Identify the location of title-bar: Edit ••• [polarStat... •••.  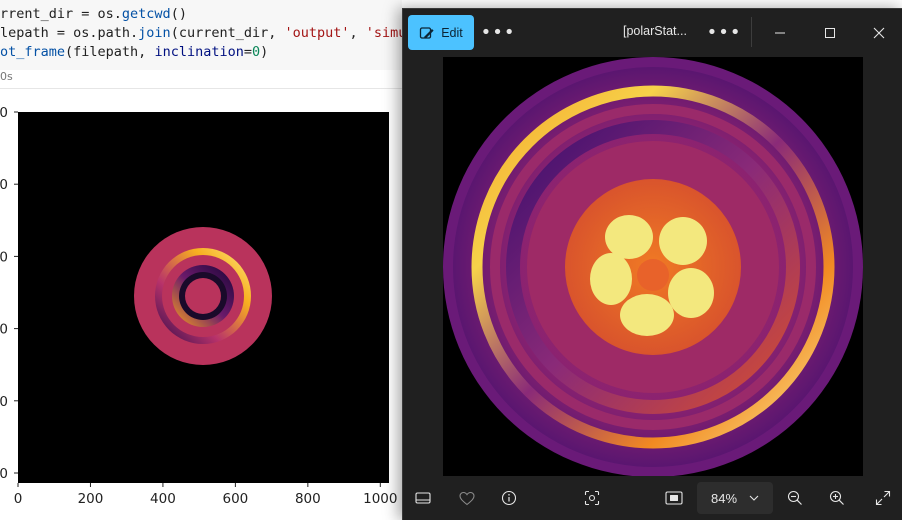
(652, 32).